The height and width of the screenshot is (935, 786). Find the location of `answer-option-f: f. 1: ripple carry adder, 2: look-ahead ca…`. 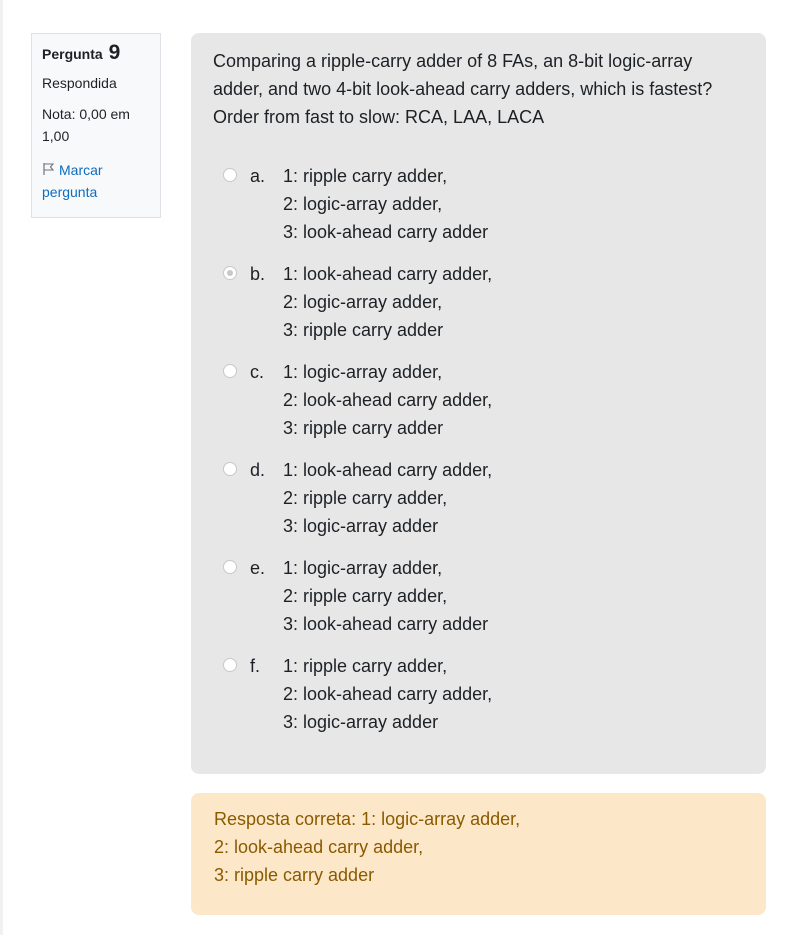

answer-option-f: f. 1: ripple carry adder, 2: look-ahead ca… is located at coordinates (478, 701).